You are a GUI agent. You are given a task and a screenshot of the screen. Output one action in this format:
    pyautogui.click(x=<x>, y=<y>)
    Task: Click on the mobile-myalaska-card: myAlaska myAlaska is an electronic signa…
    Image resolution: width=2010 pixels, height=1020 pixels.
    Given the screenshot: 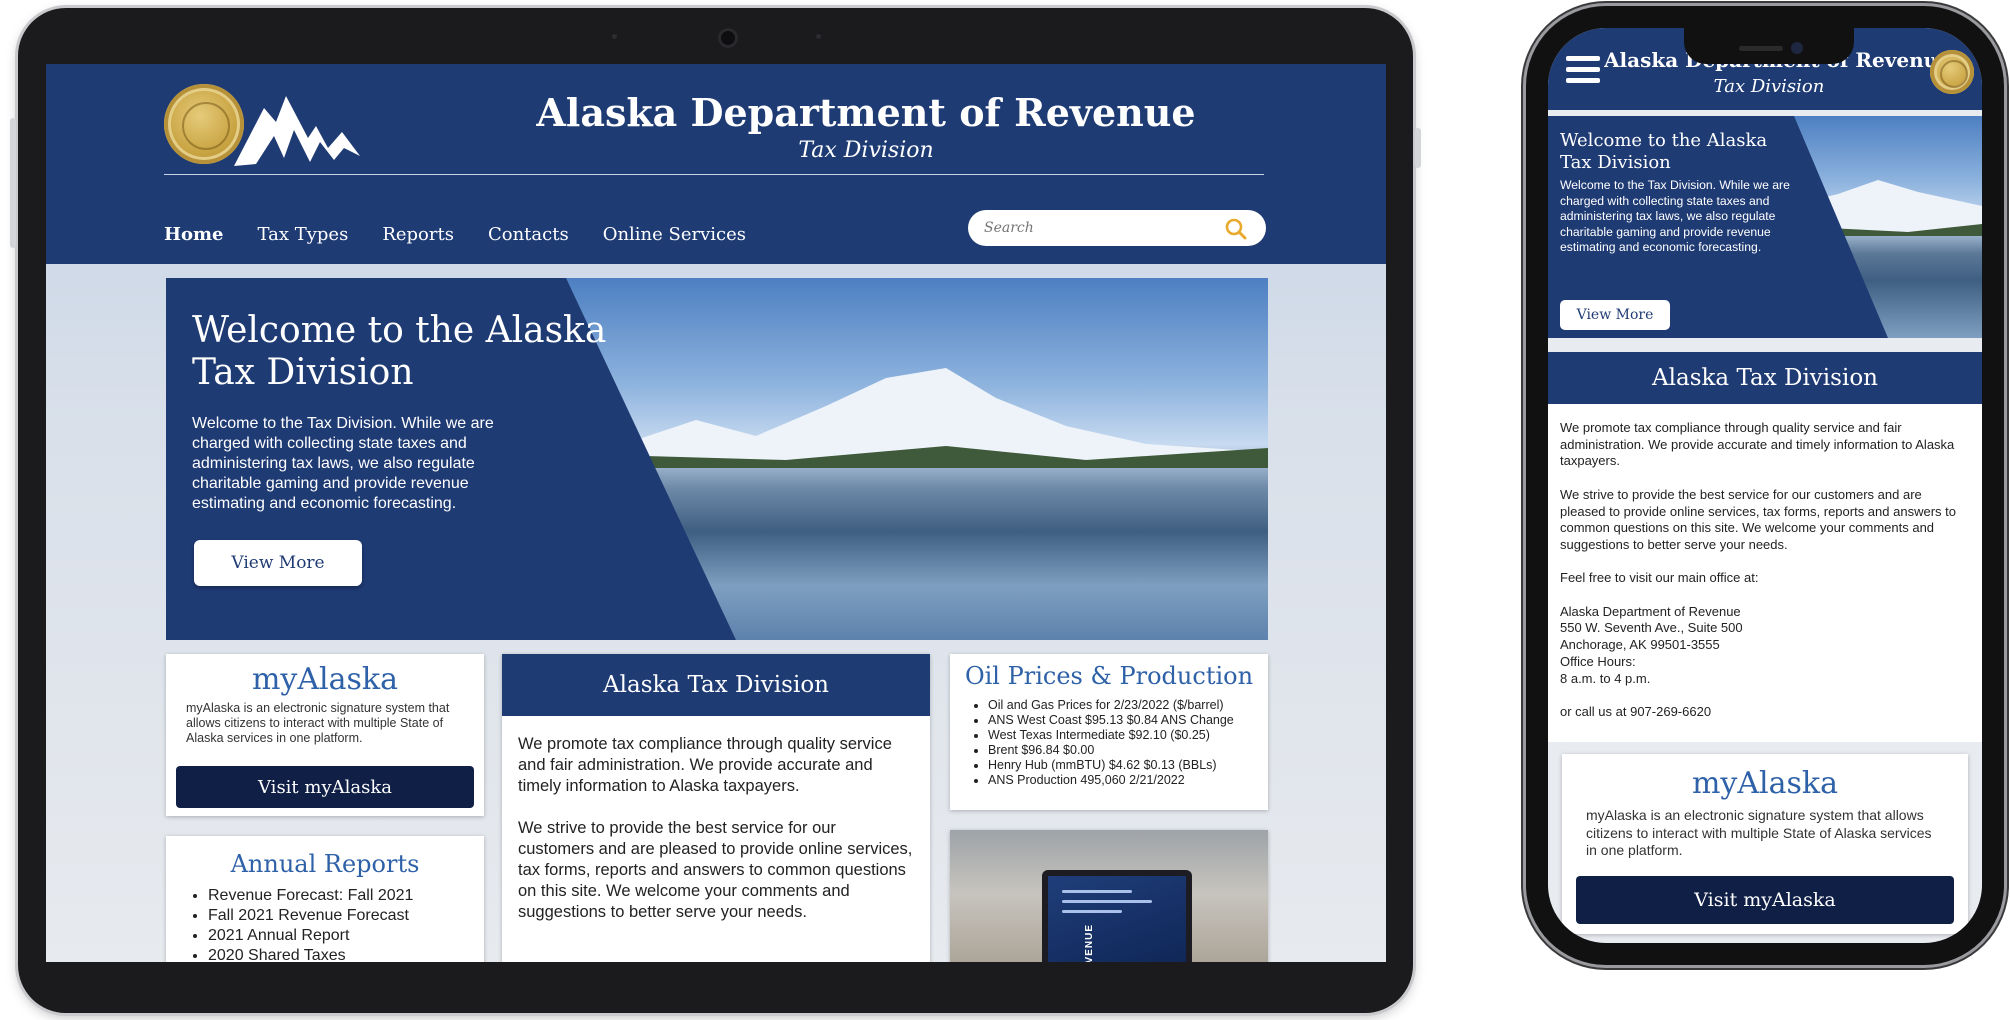 What is the action you would take?
    pyautogui.click(x=1765, y=844)
    